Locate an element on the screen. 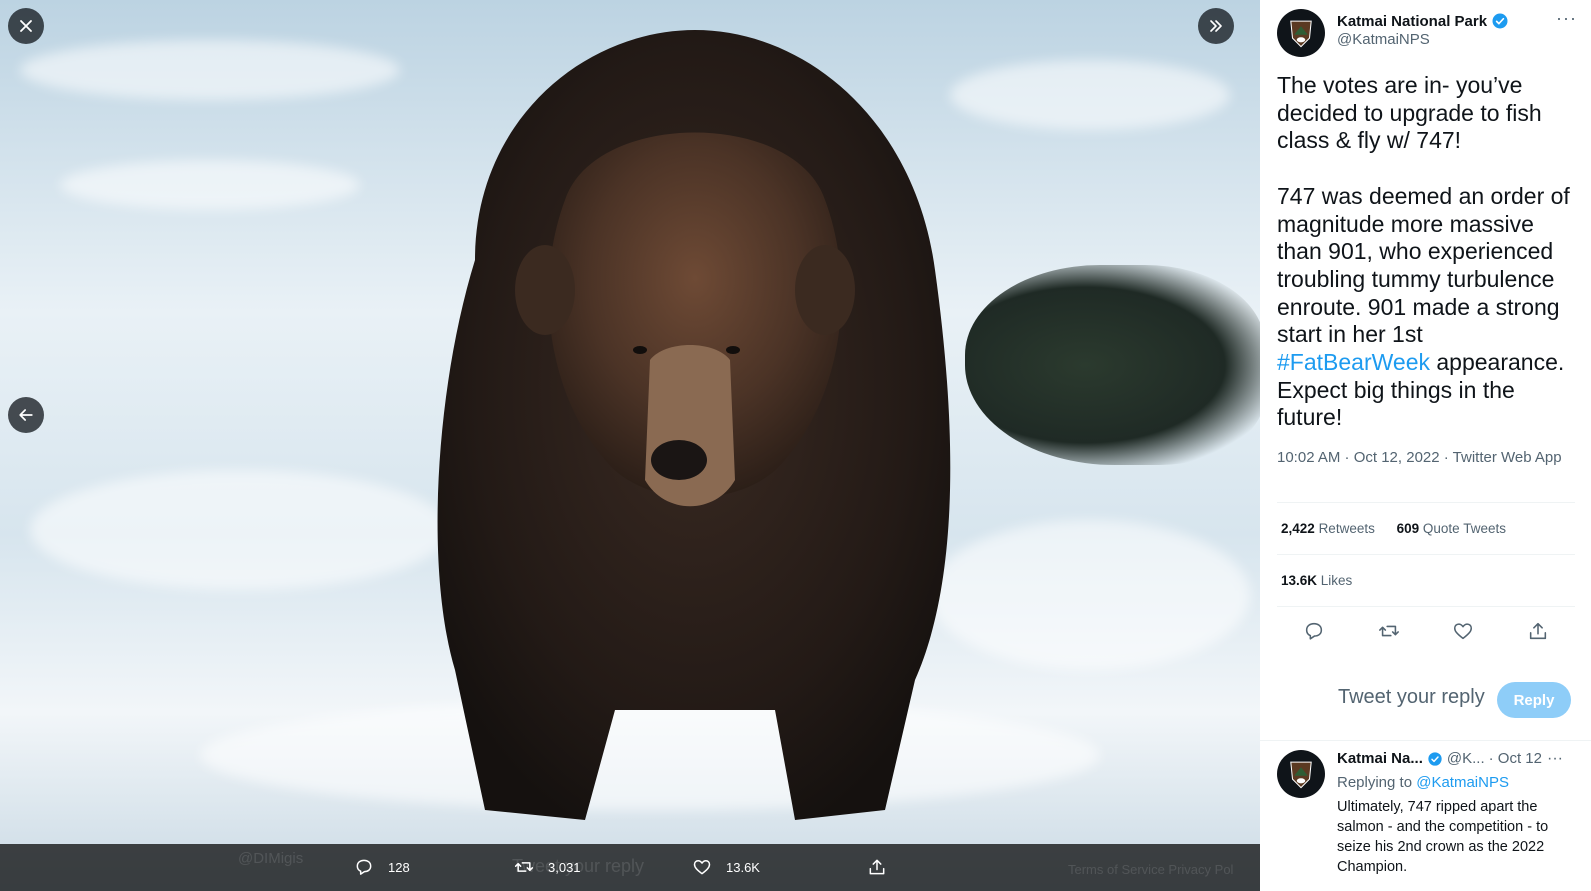  retweet-button is located at coordinates (1389, 633).